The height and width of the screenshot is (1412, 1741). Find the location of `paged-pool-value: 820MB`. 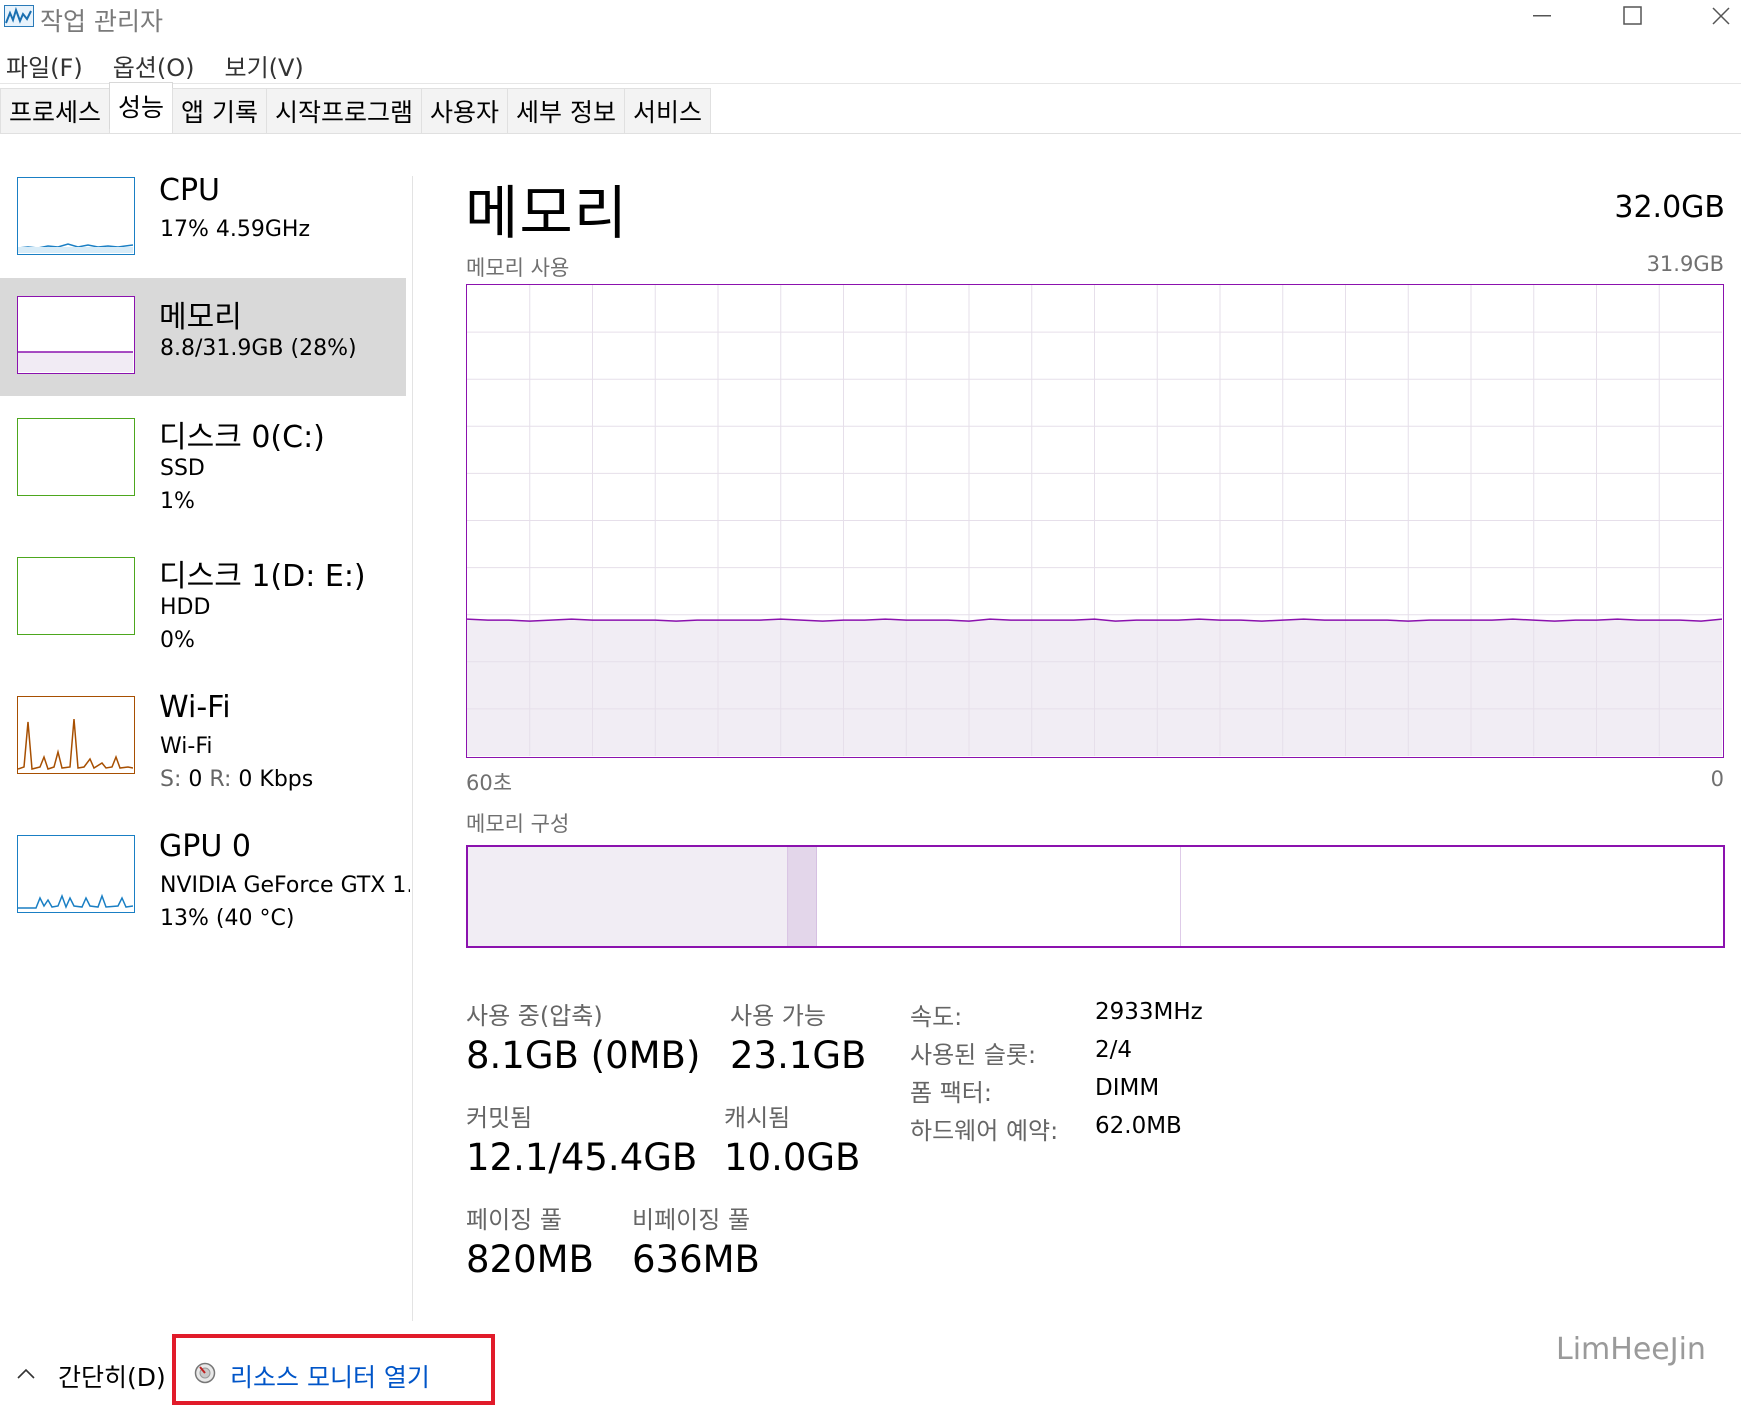

paged-pool-value: 820MB is located at coordinates (530, 1259).